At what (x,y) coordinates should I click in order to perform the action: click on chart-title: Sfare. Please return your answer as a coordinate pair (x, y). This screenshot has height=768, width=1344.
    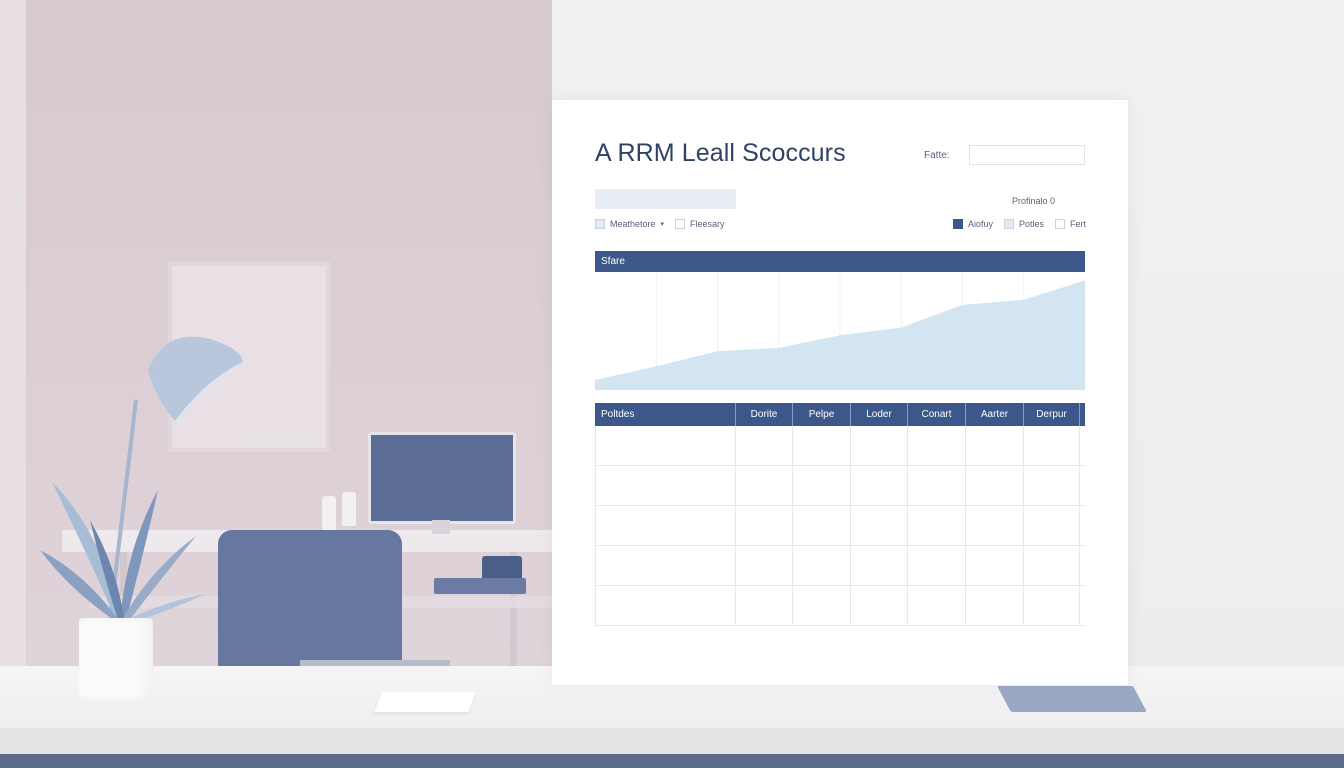
    Looking at the image, I should click on (613, 261).